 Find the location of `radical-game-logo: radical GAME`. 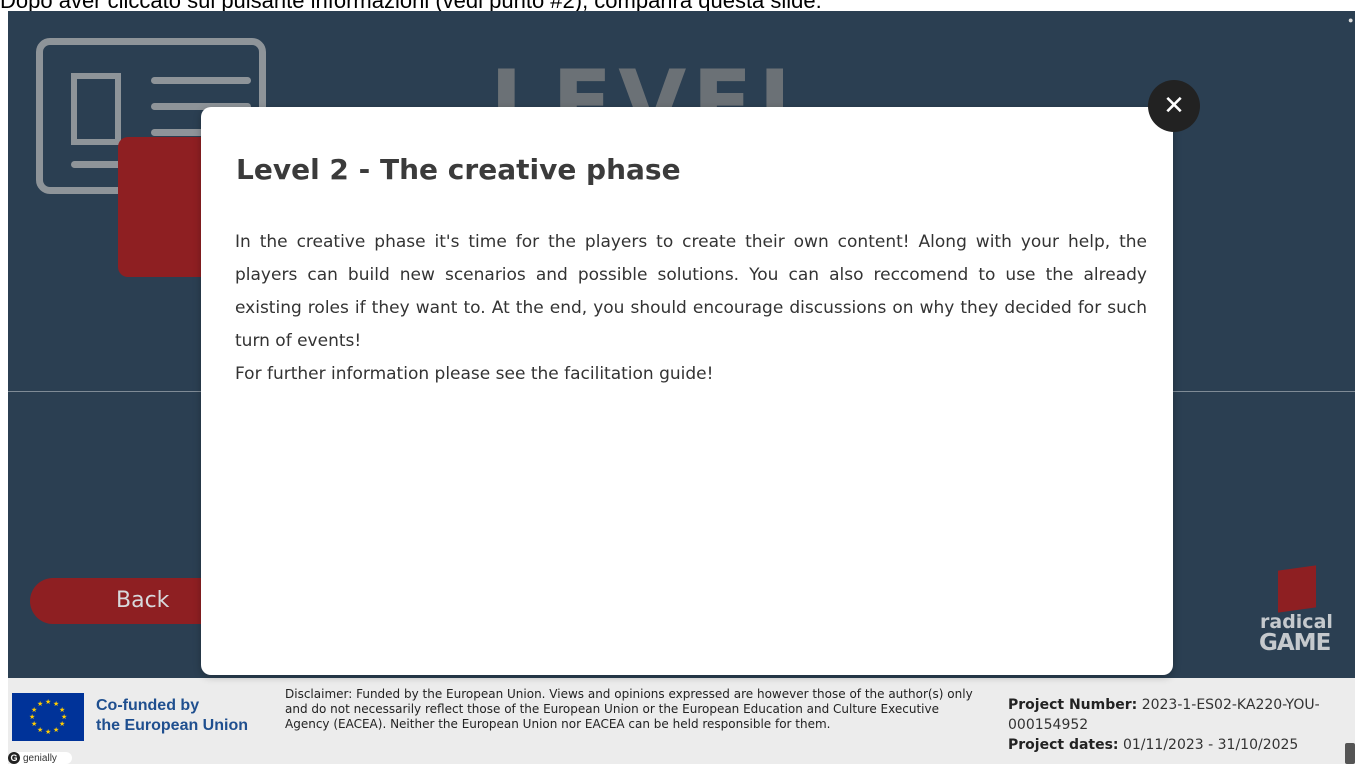

radical-game-logo: radical GAME is located at coordinates (1302, 616).